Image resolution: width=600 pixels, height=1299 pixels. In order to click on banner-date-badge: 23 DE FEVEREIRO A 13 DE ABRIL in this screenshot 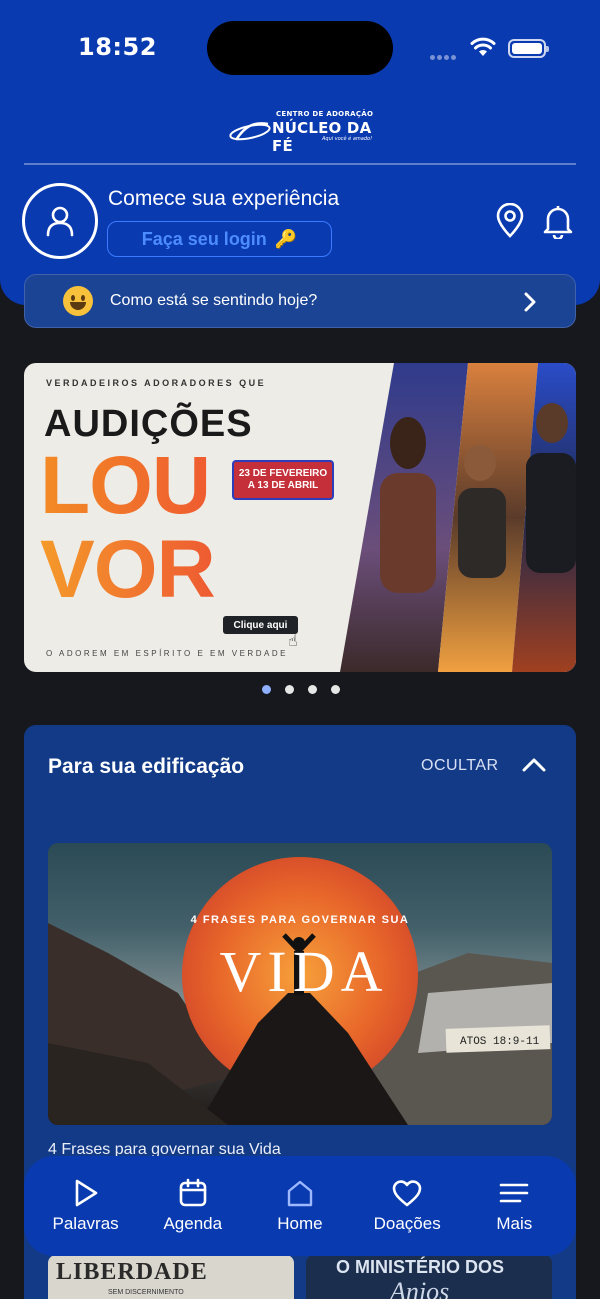, I will do `click(283, 480)`.